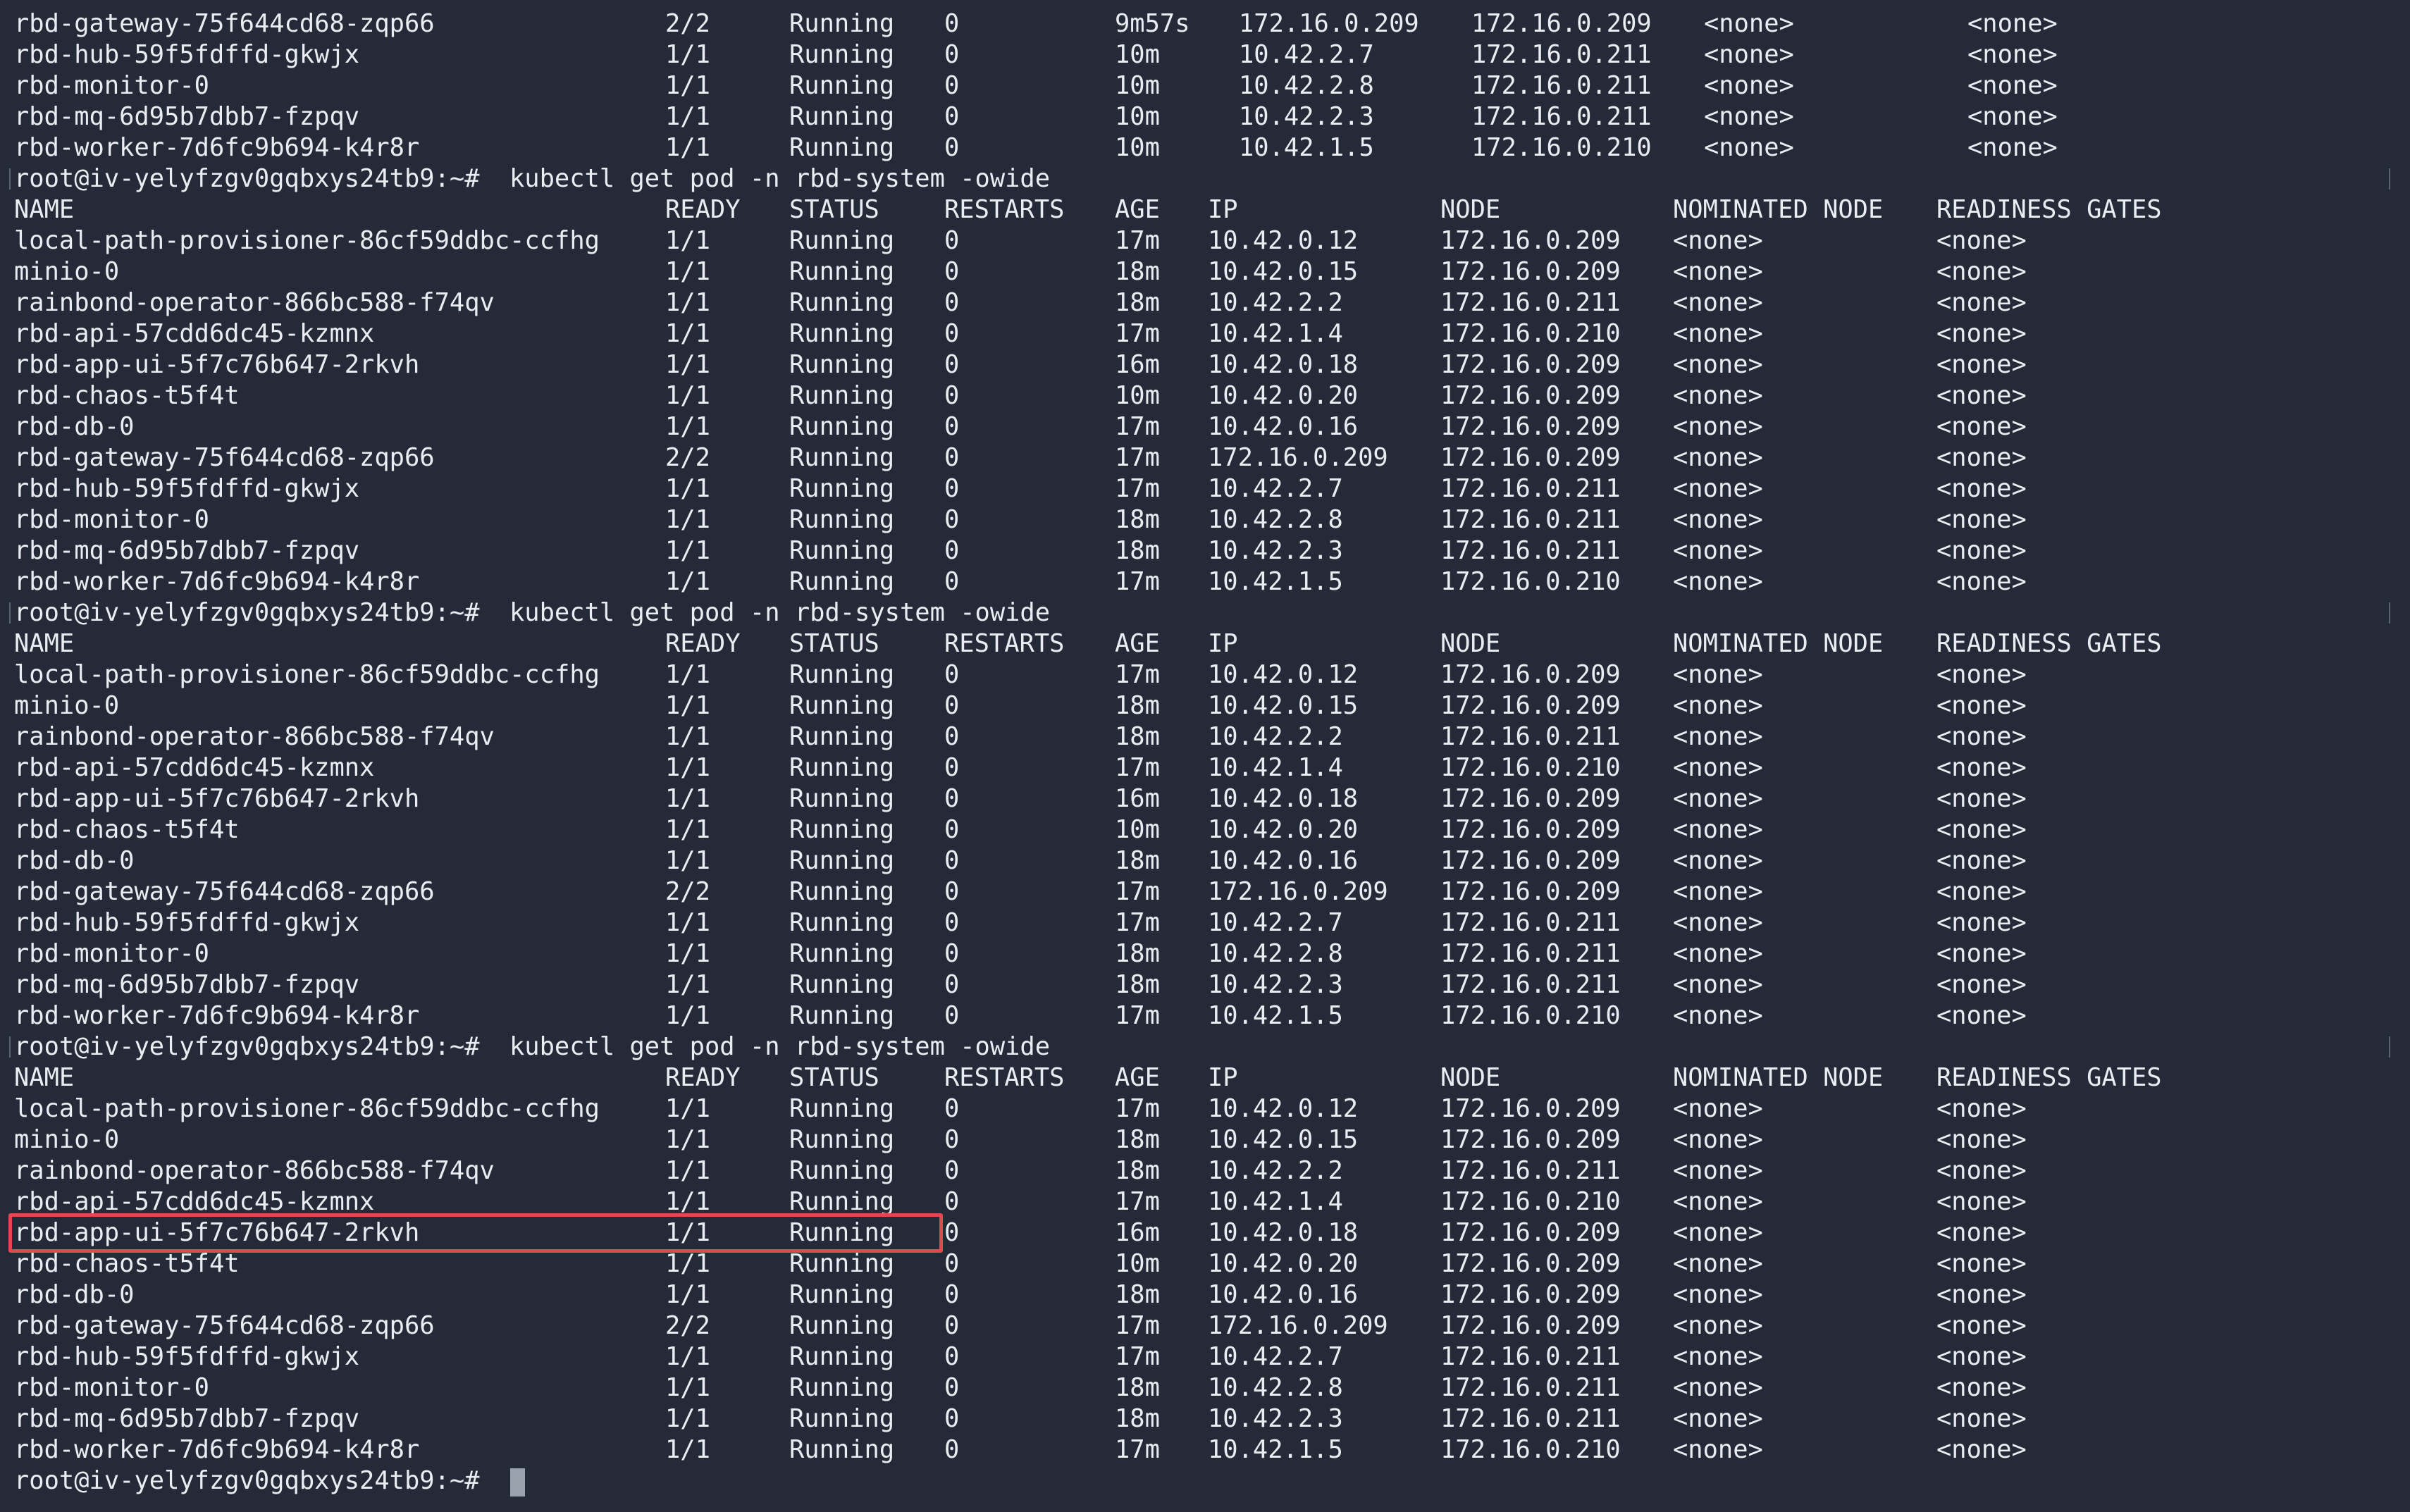 The image size is (2410, 1512). Describe the element at coordinates (518, 1482) in the screenshot. I see `text-cursor` at that location.